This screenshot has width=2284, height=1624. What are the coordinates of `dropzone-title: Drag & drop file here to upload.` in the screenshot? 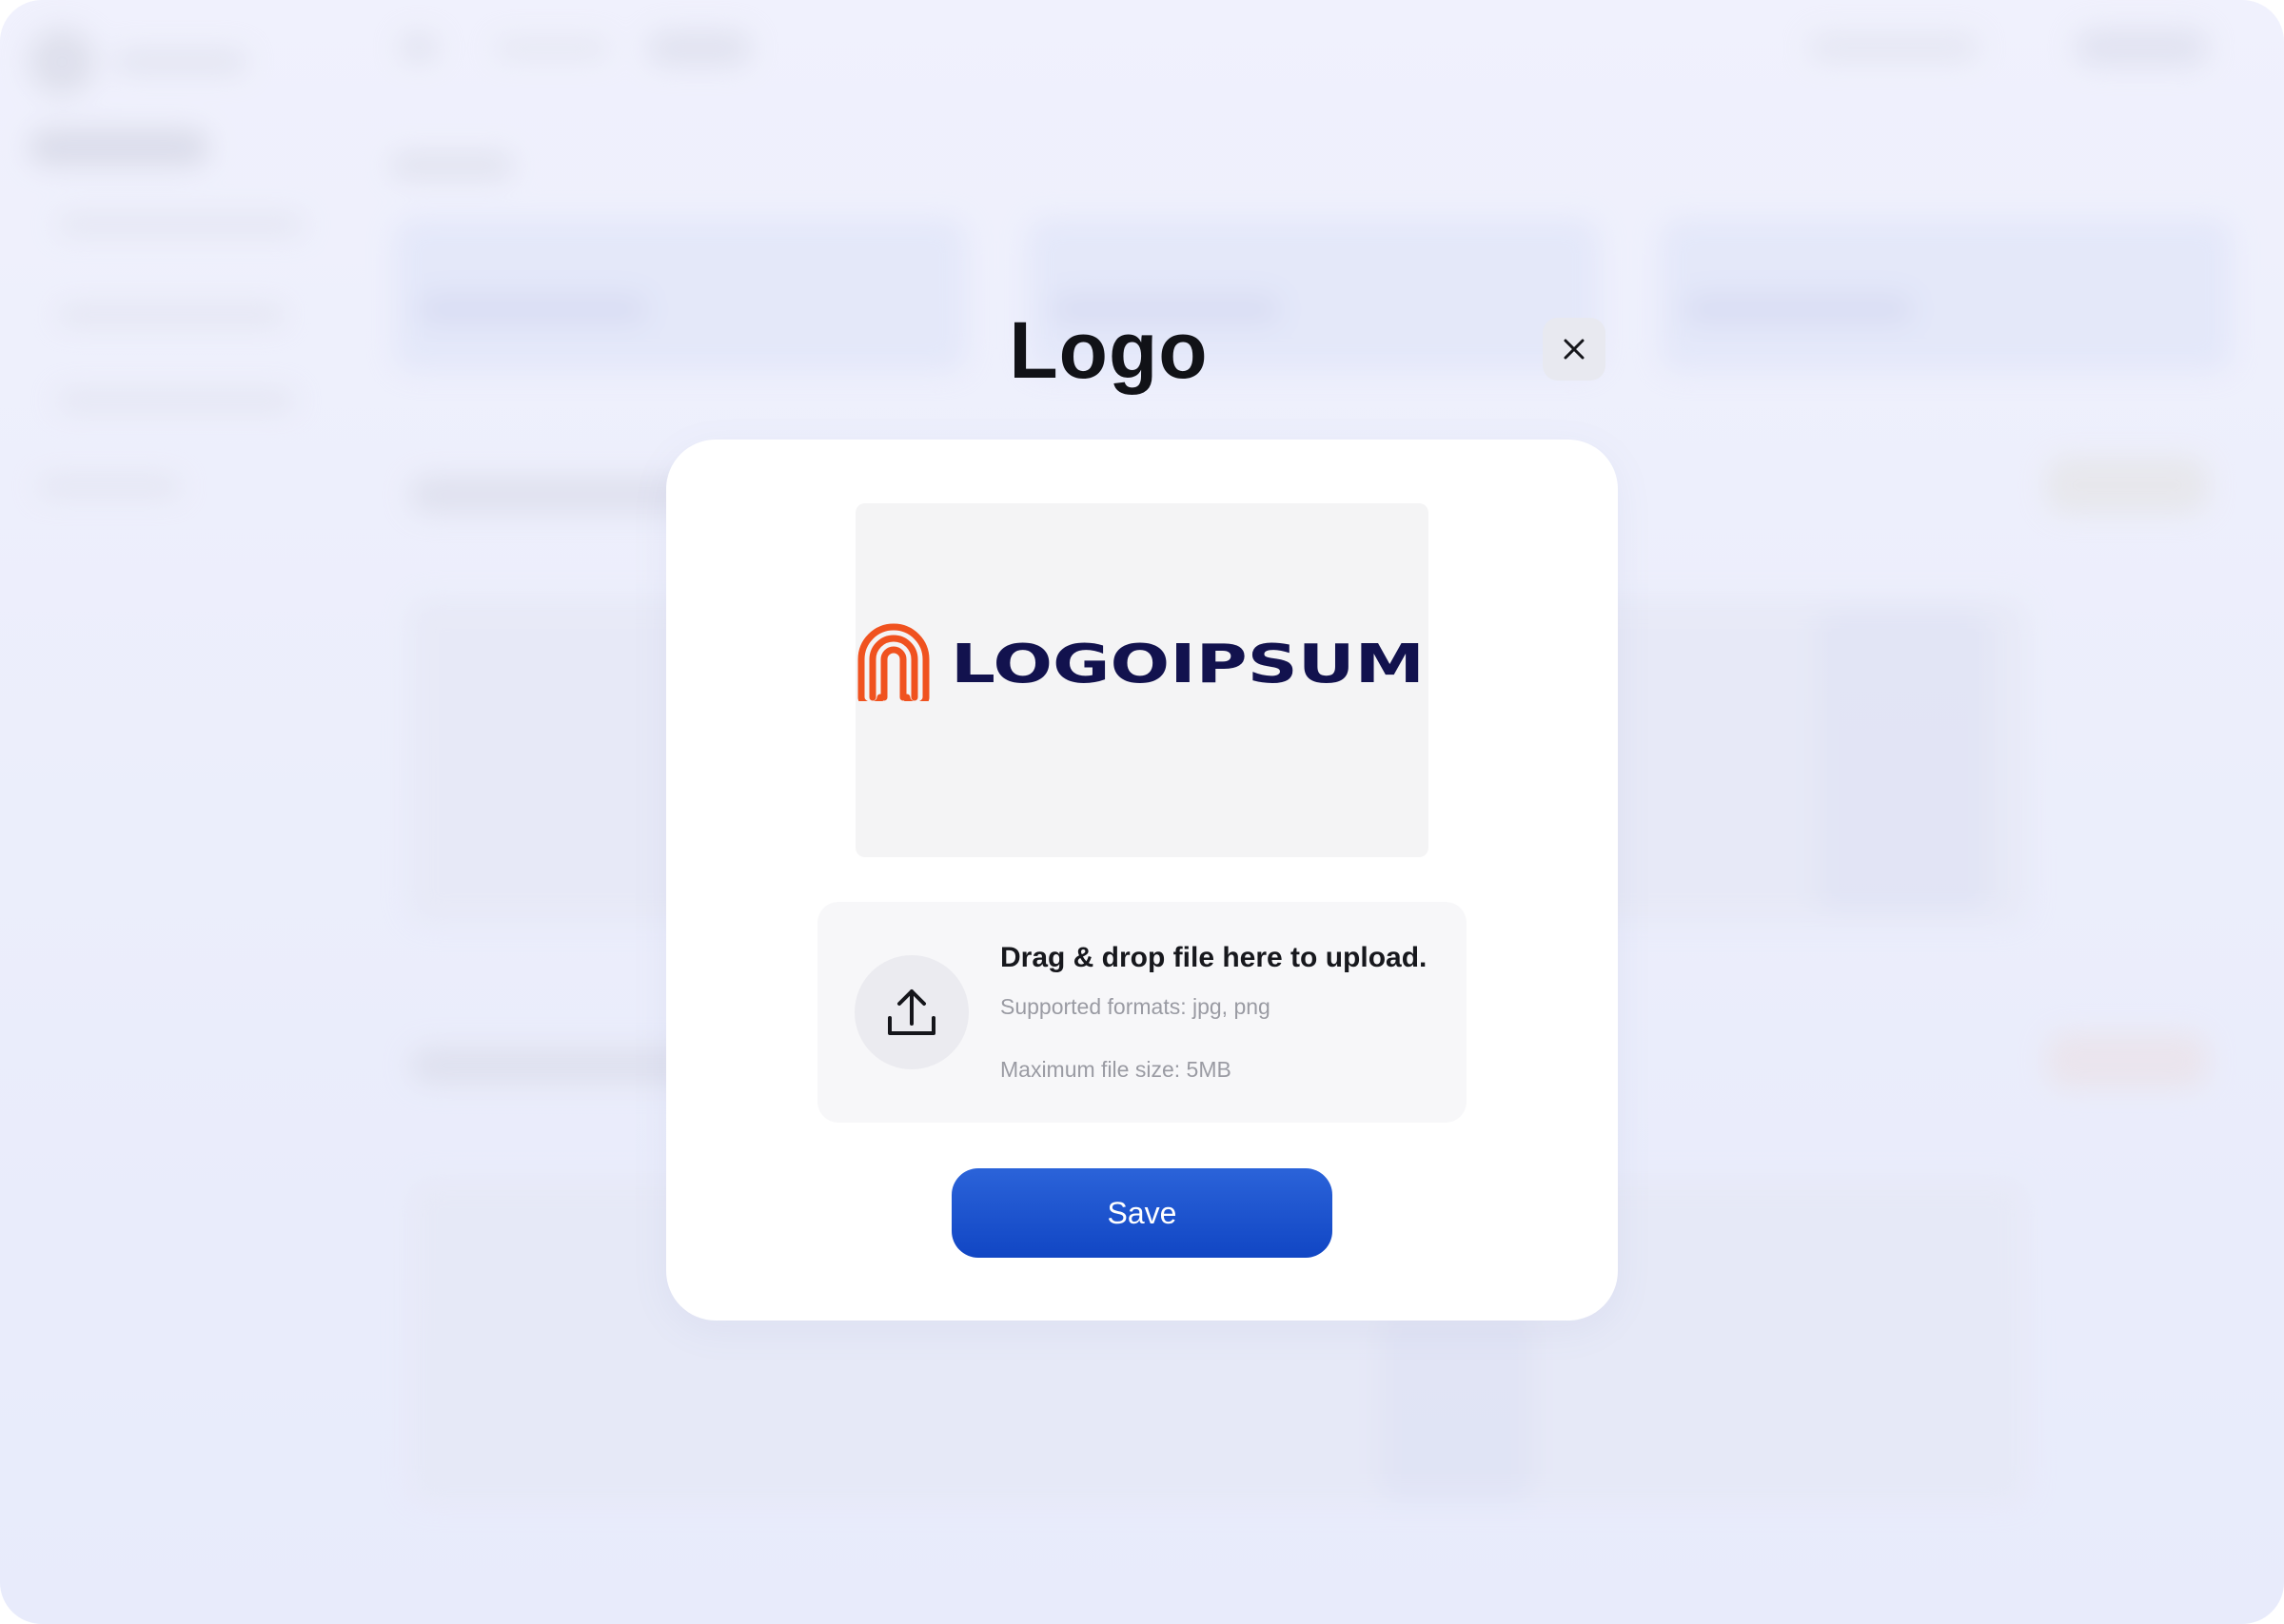 It's located at (1214, 957).